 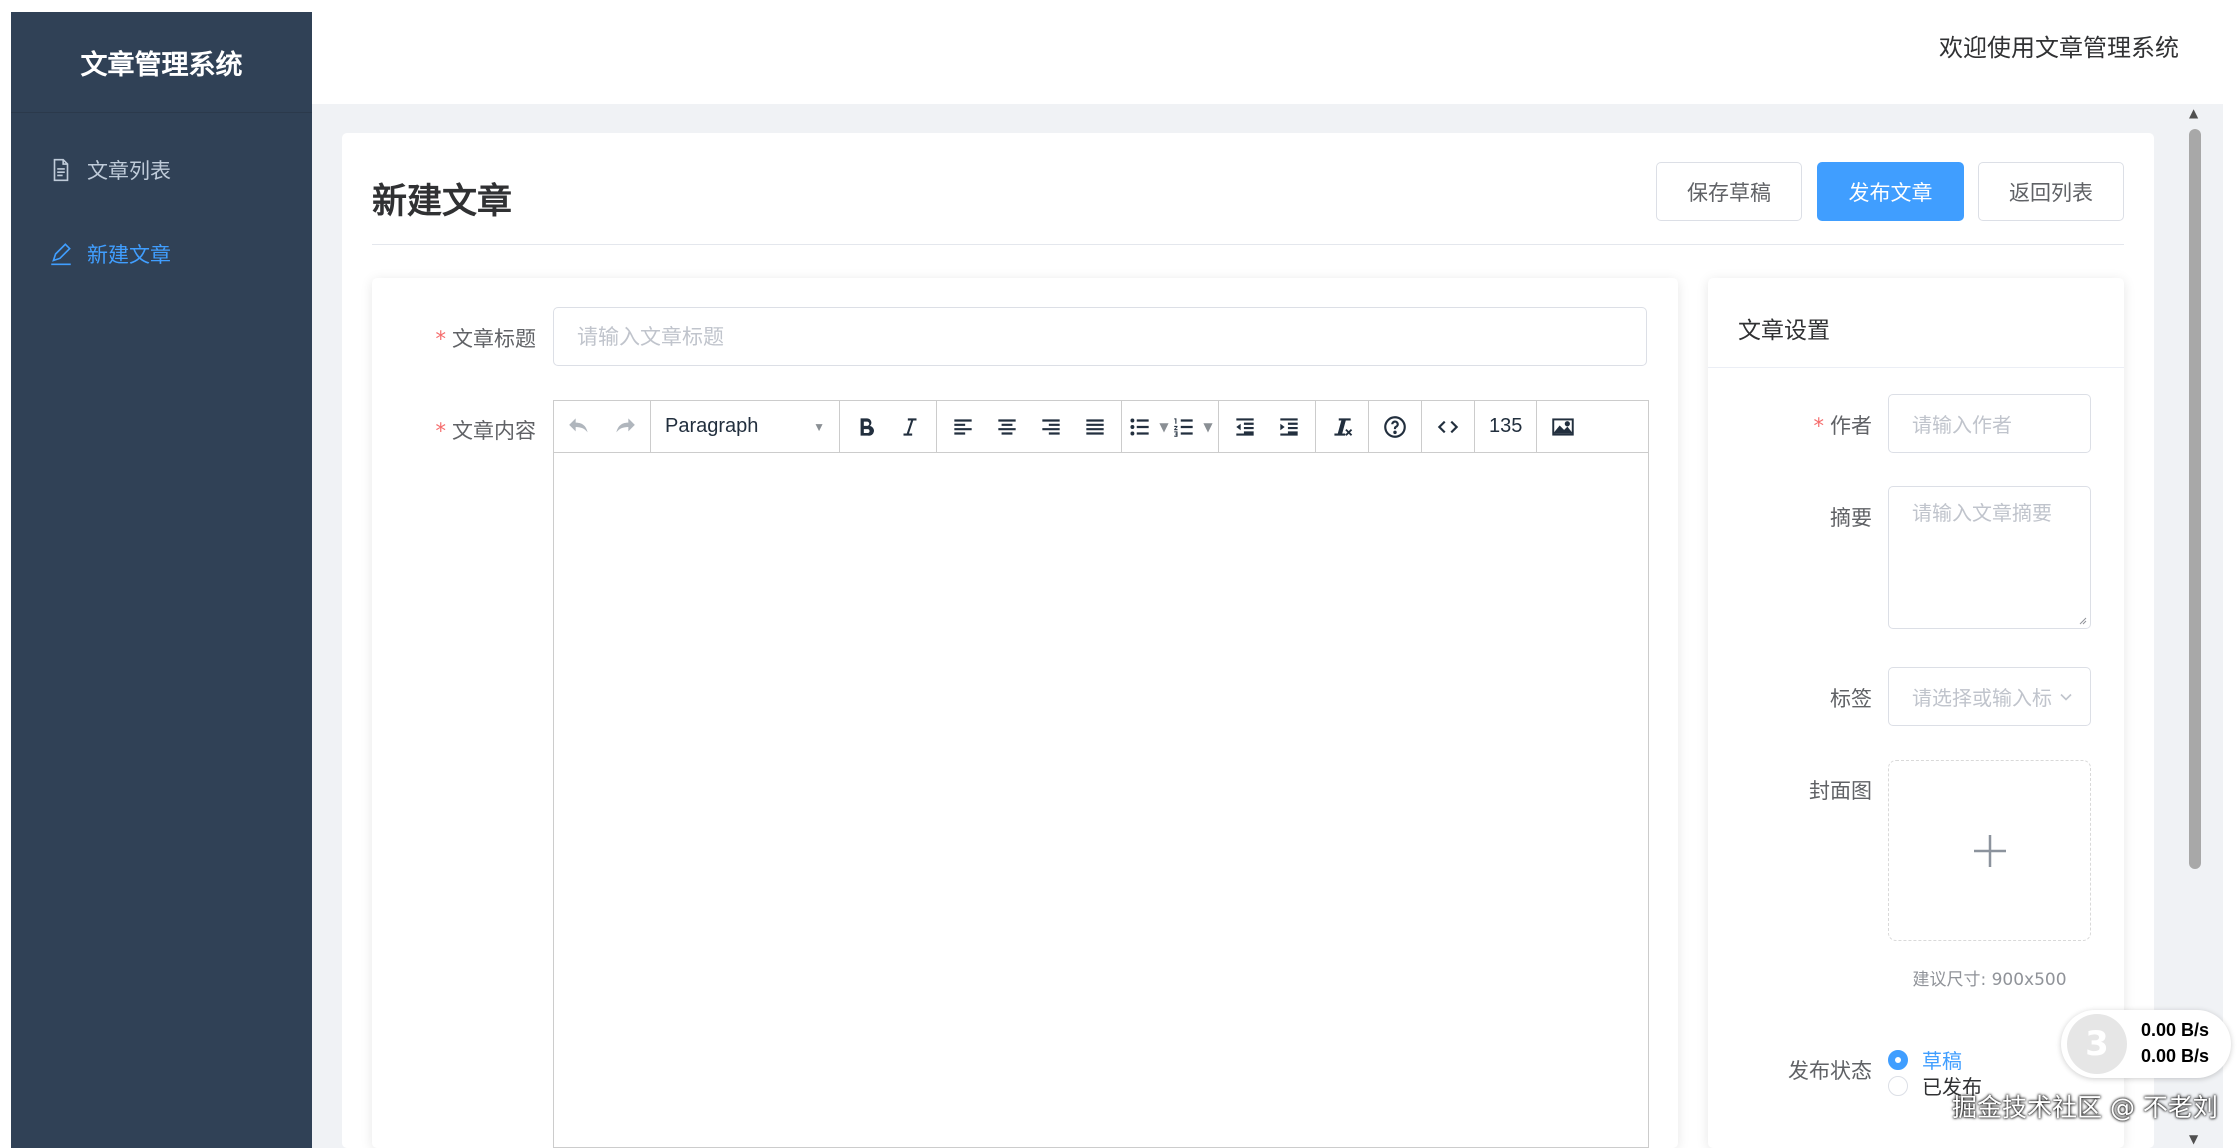 What do you see at coordinates (161, 62) in the screenshot?
I see `brand-title: 文章管理系统` at bounding box center [161, 62].